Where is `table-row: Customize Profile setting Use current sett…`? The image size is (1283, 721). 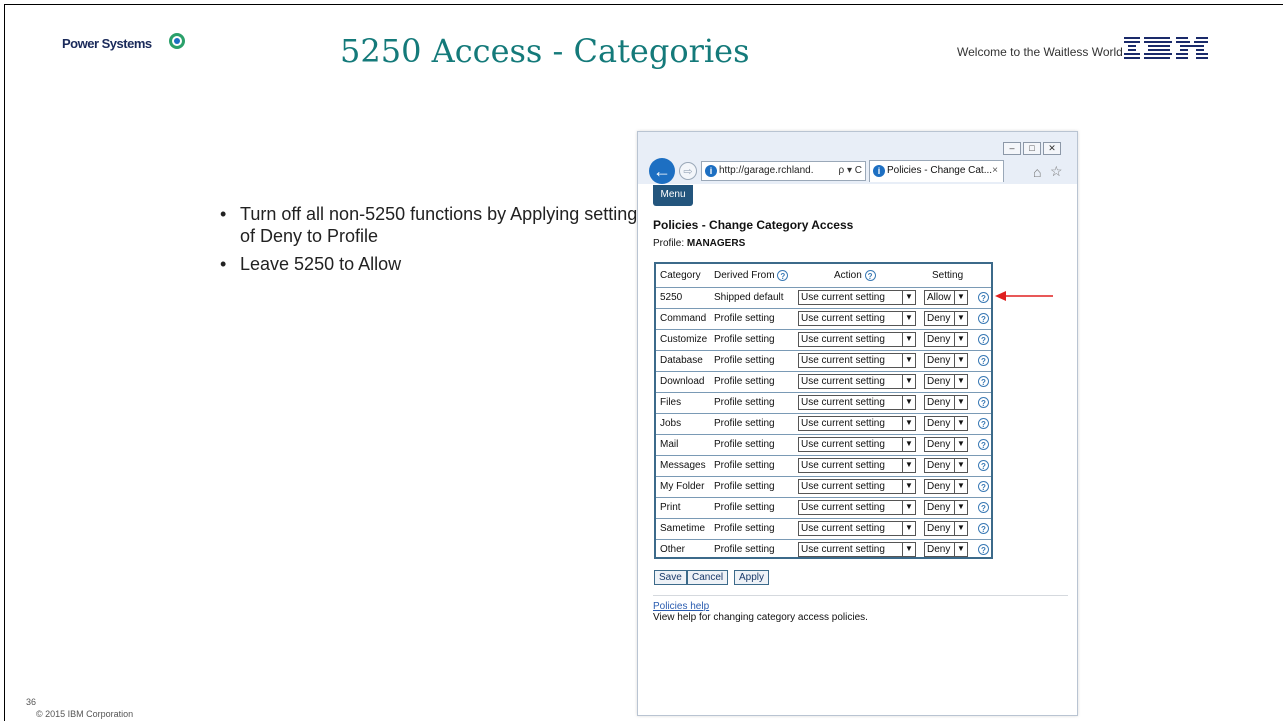
table-row: Customize Profile setting Use current sett… is located at coordinates (823, 339).